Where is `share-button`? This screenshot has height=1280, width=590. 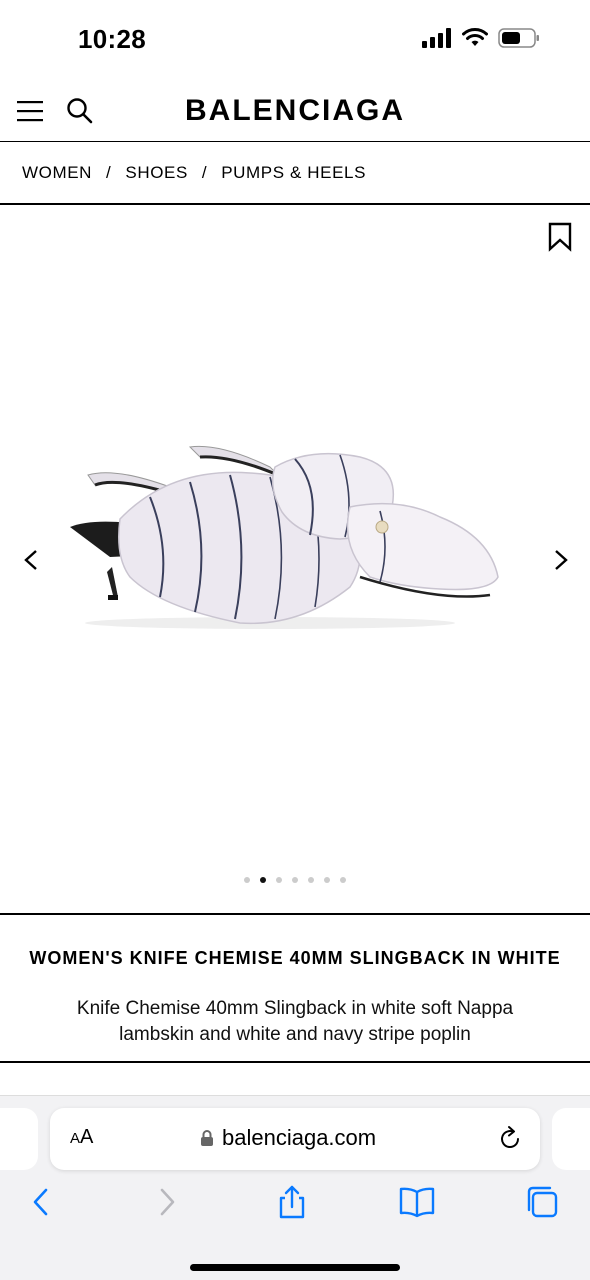
share-button is located at coordinates (292, 1202).